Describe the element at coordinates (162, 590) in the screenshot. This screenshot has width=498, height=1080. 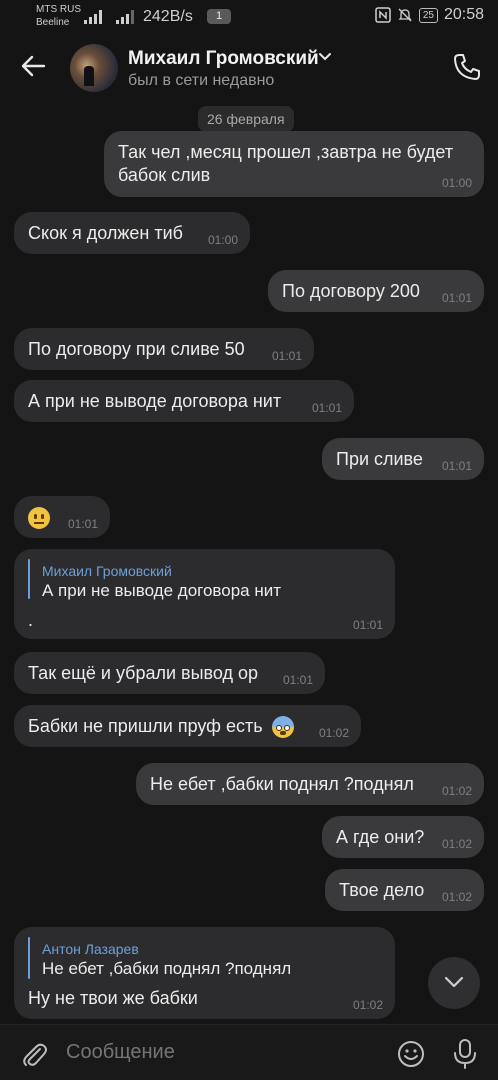
I see `reply-quote-text: А при не выводе договора нит` at that location.